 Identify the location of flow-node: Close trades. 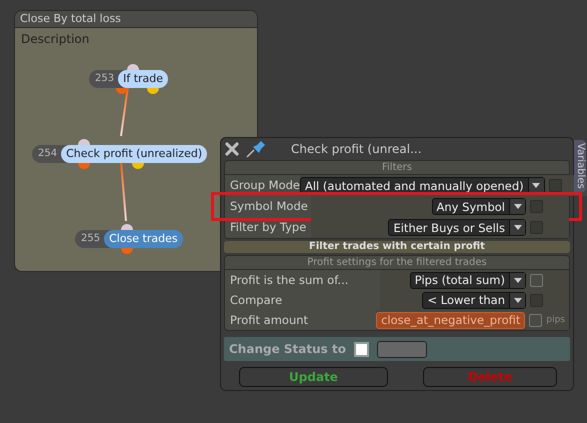
(143, 239).